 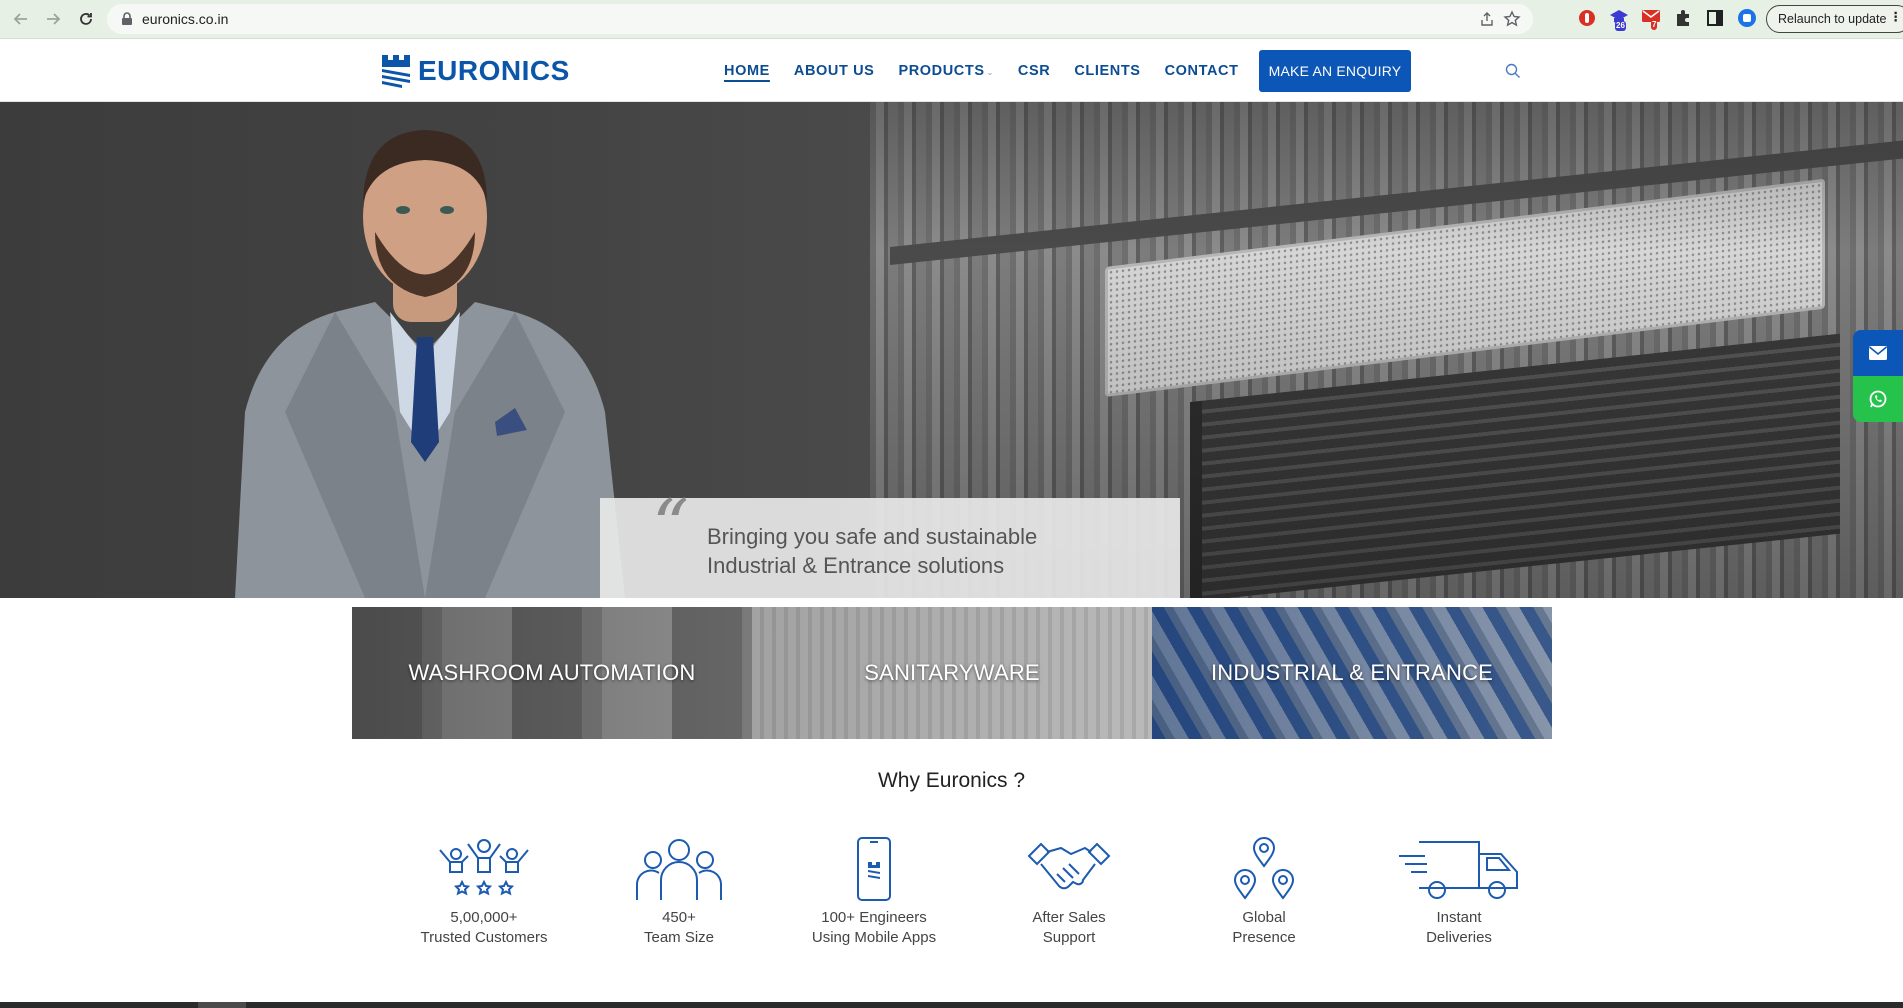 What do you see at coordinates (1034, 71) in the screenshot?
I see `nav-csr: CSR` at bounding box center [1034, 71].